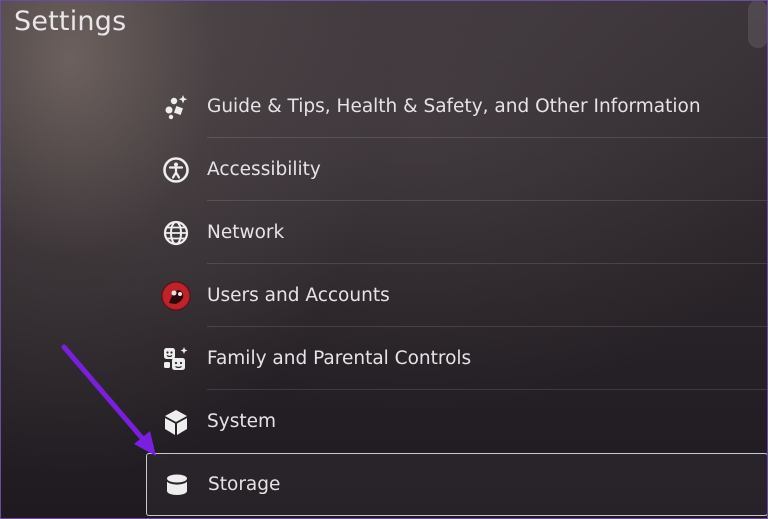 The height and width of the screenshot is (519, 768). What do you see at coordinates (339, 358) in the screenshot?
I see `menu-item-label: Family and Parental Controls` at bounding box center [339, 358].